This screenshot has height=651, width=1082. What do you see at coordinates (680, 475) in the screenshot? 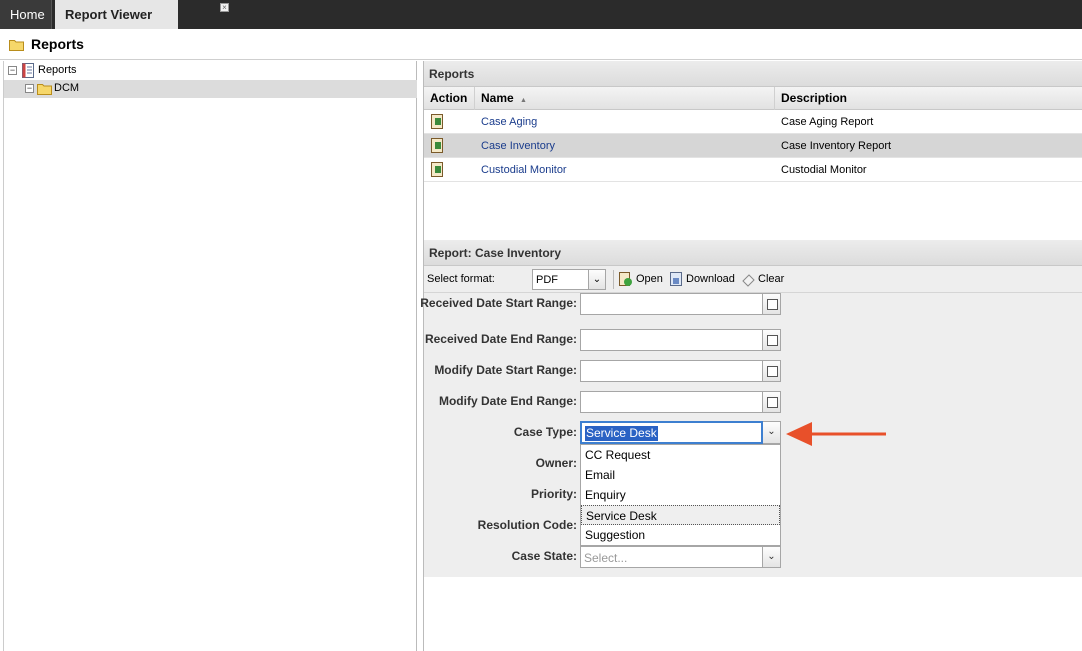
I see `dropdown-option: Email` at bounding box center [680, 475].